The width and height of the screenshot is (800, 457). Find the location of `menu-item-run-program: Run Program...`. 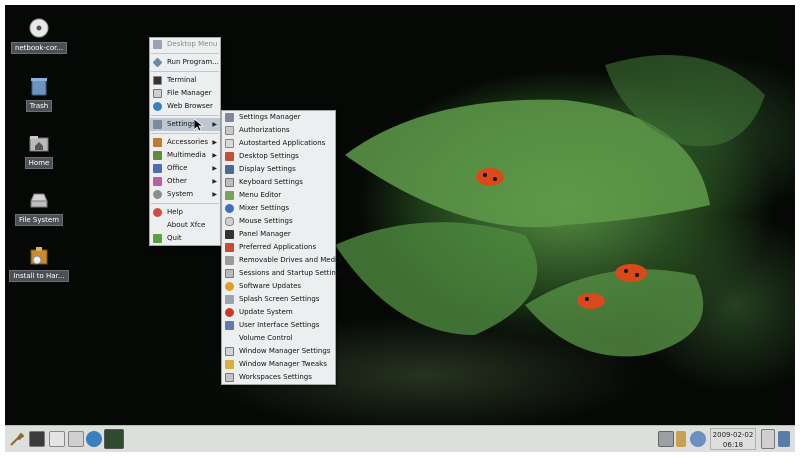

menu-item-run-program: Run Program... is located at coordinates (185, 62).